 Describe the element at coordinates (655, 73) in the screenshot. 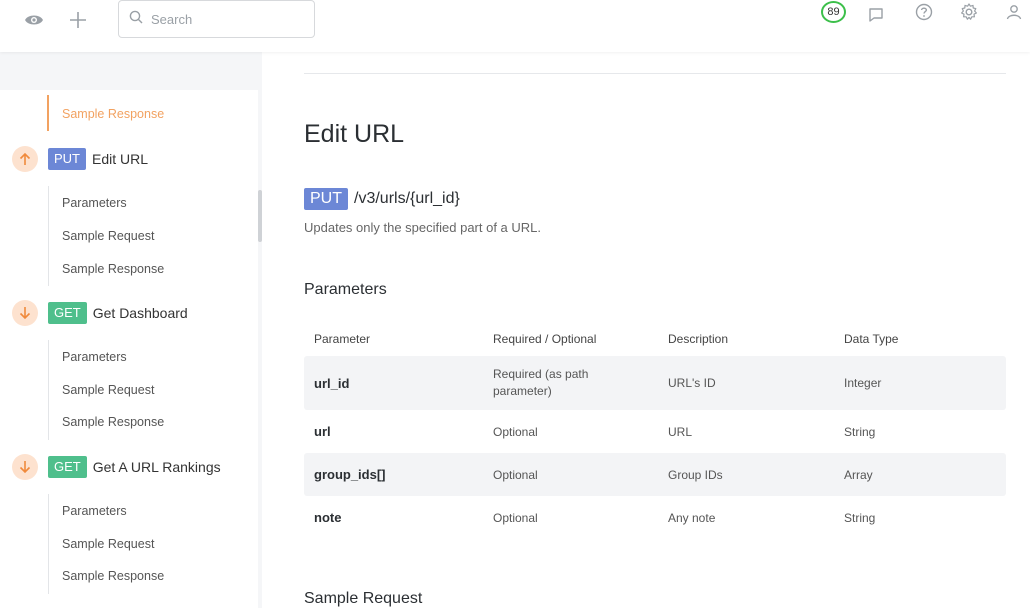

I see `content-divider` at that location.